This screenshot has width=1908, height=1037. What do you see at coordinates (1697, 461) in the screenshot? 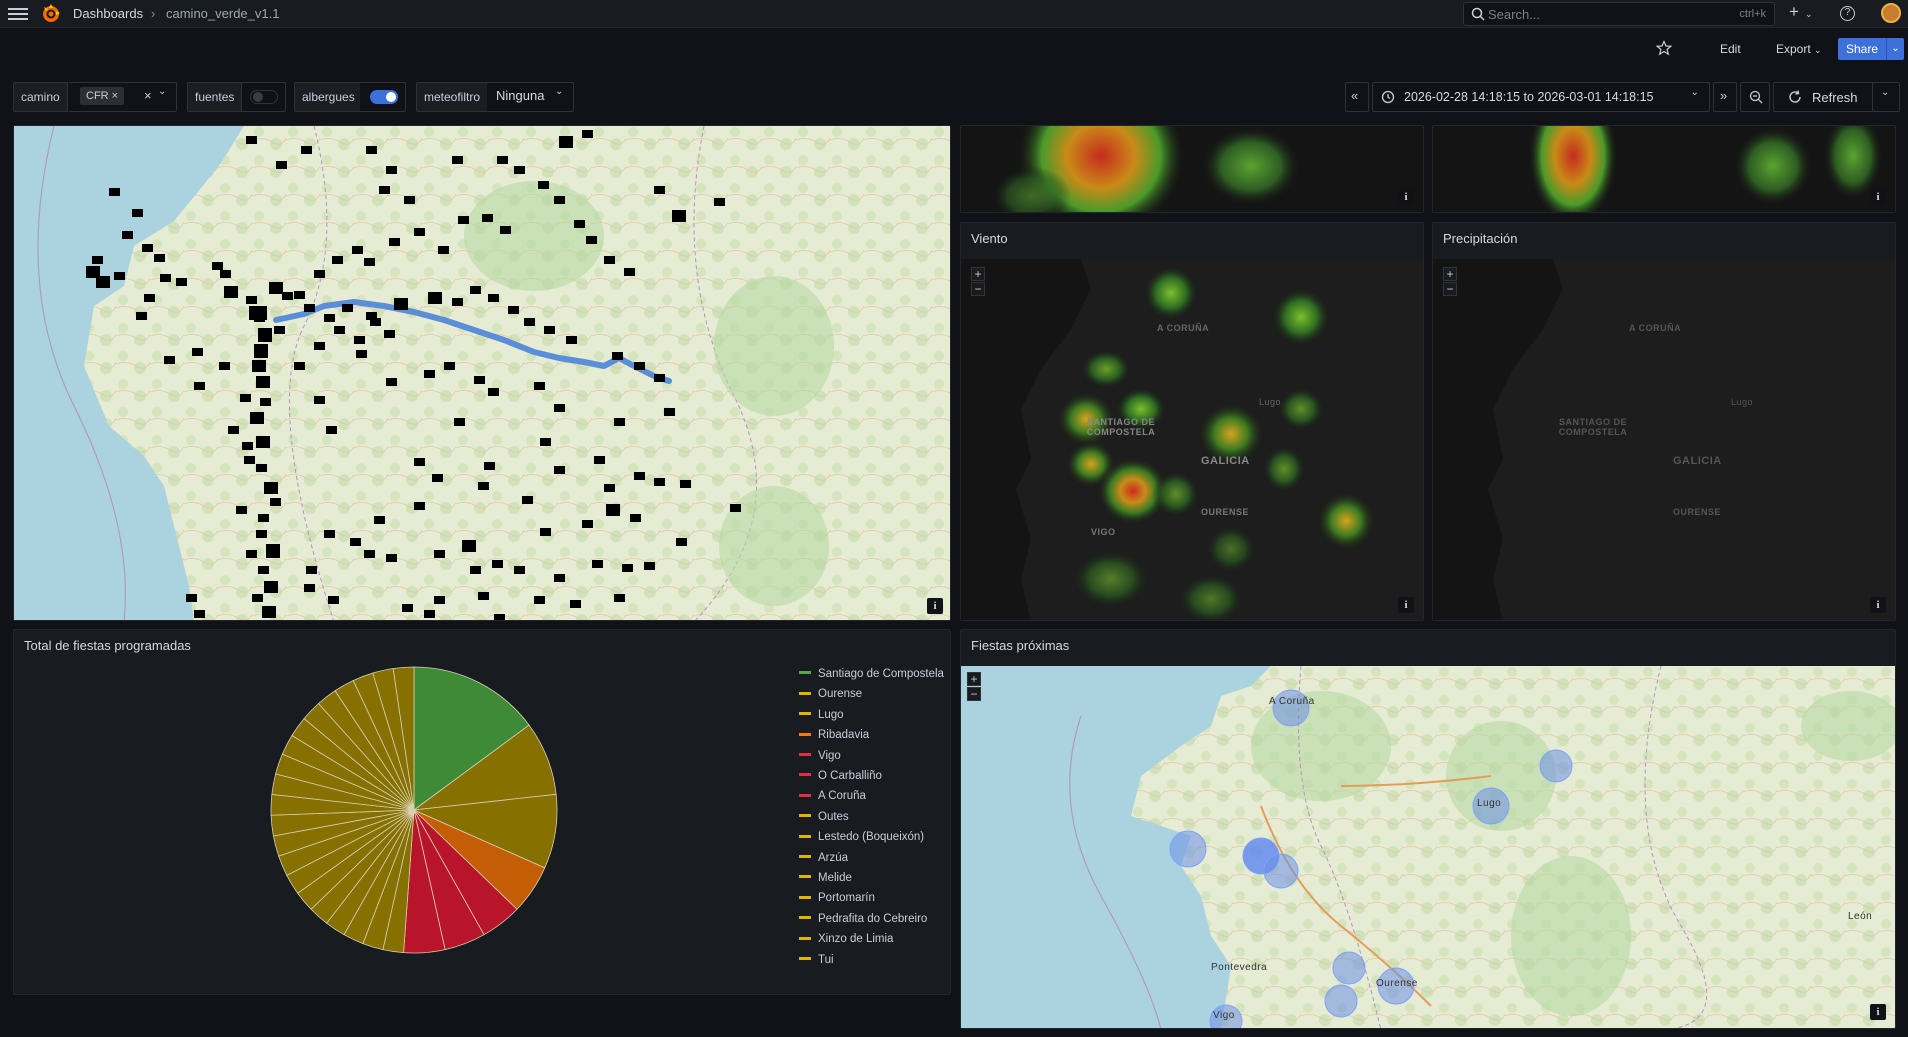
I see `map-label-galicia: GALICIA` at bounding box center [1697, 461].